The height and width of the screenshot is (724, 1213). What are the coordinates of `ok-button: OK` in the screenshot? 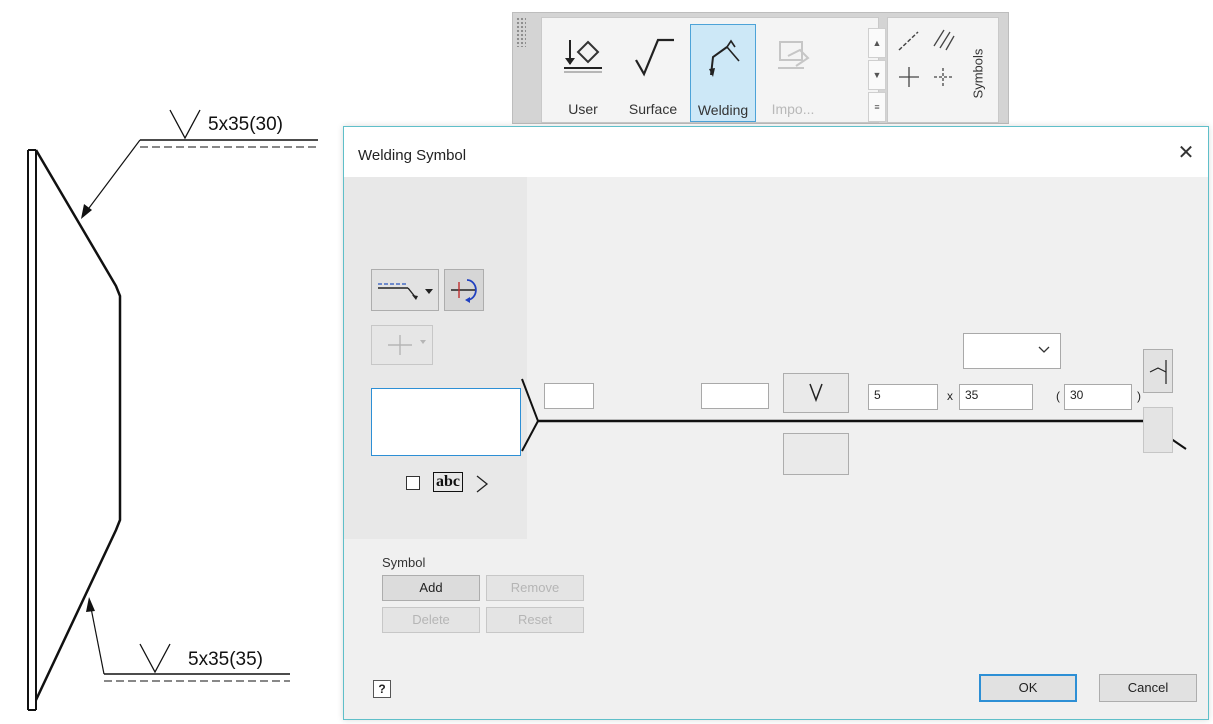 It's located at (1028, 688).